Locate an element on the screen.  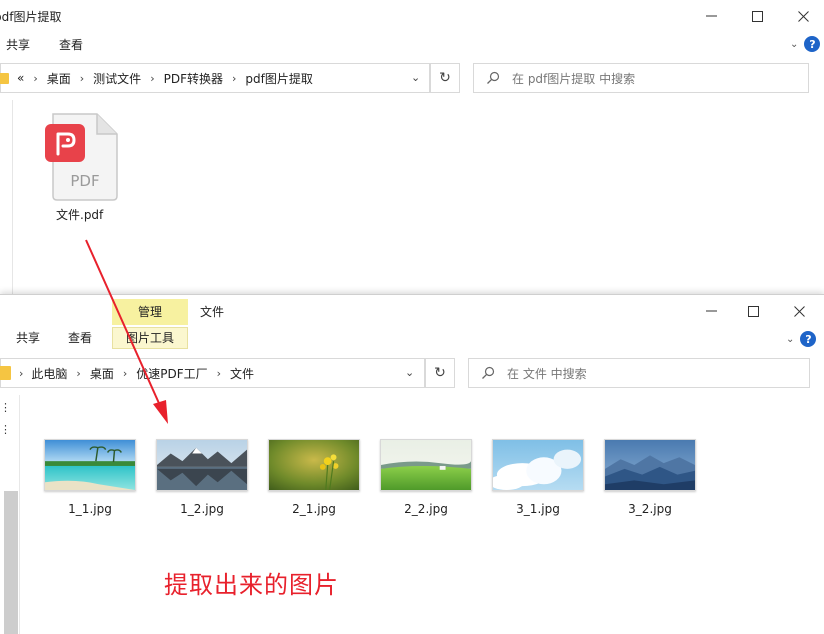
pdf-badge-text: PDF is located at coordinates (84, 181).